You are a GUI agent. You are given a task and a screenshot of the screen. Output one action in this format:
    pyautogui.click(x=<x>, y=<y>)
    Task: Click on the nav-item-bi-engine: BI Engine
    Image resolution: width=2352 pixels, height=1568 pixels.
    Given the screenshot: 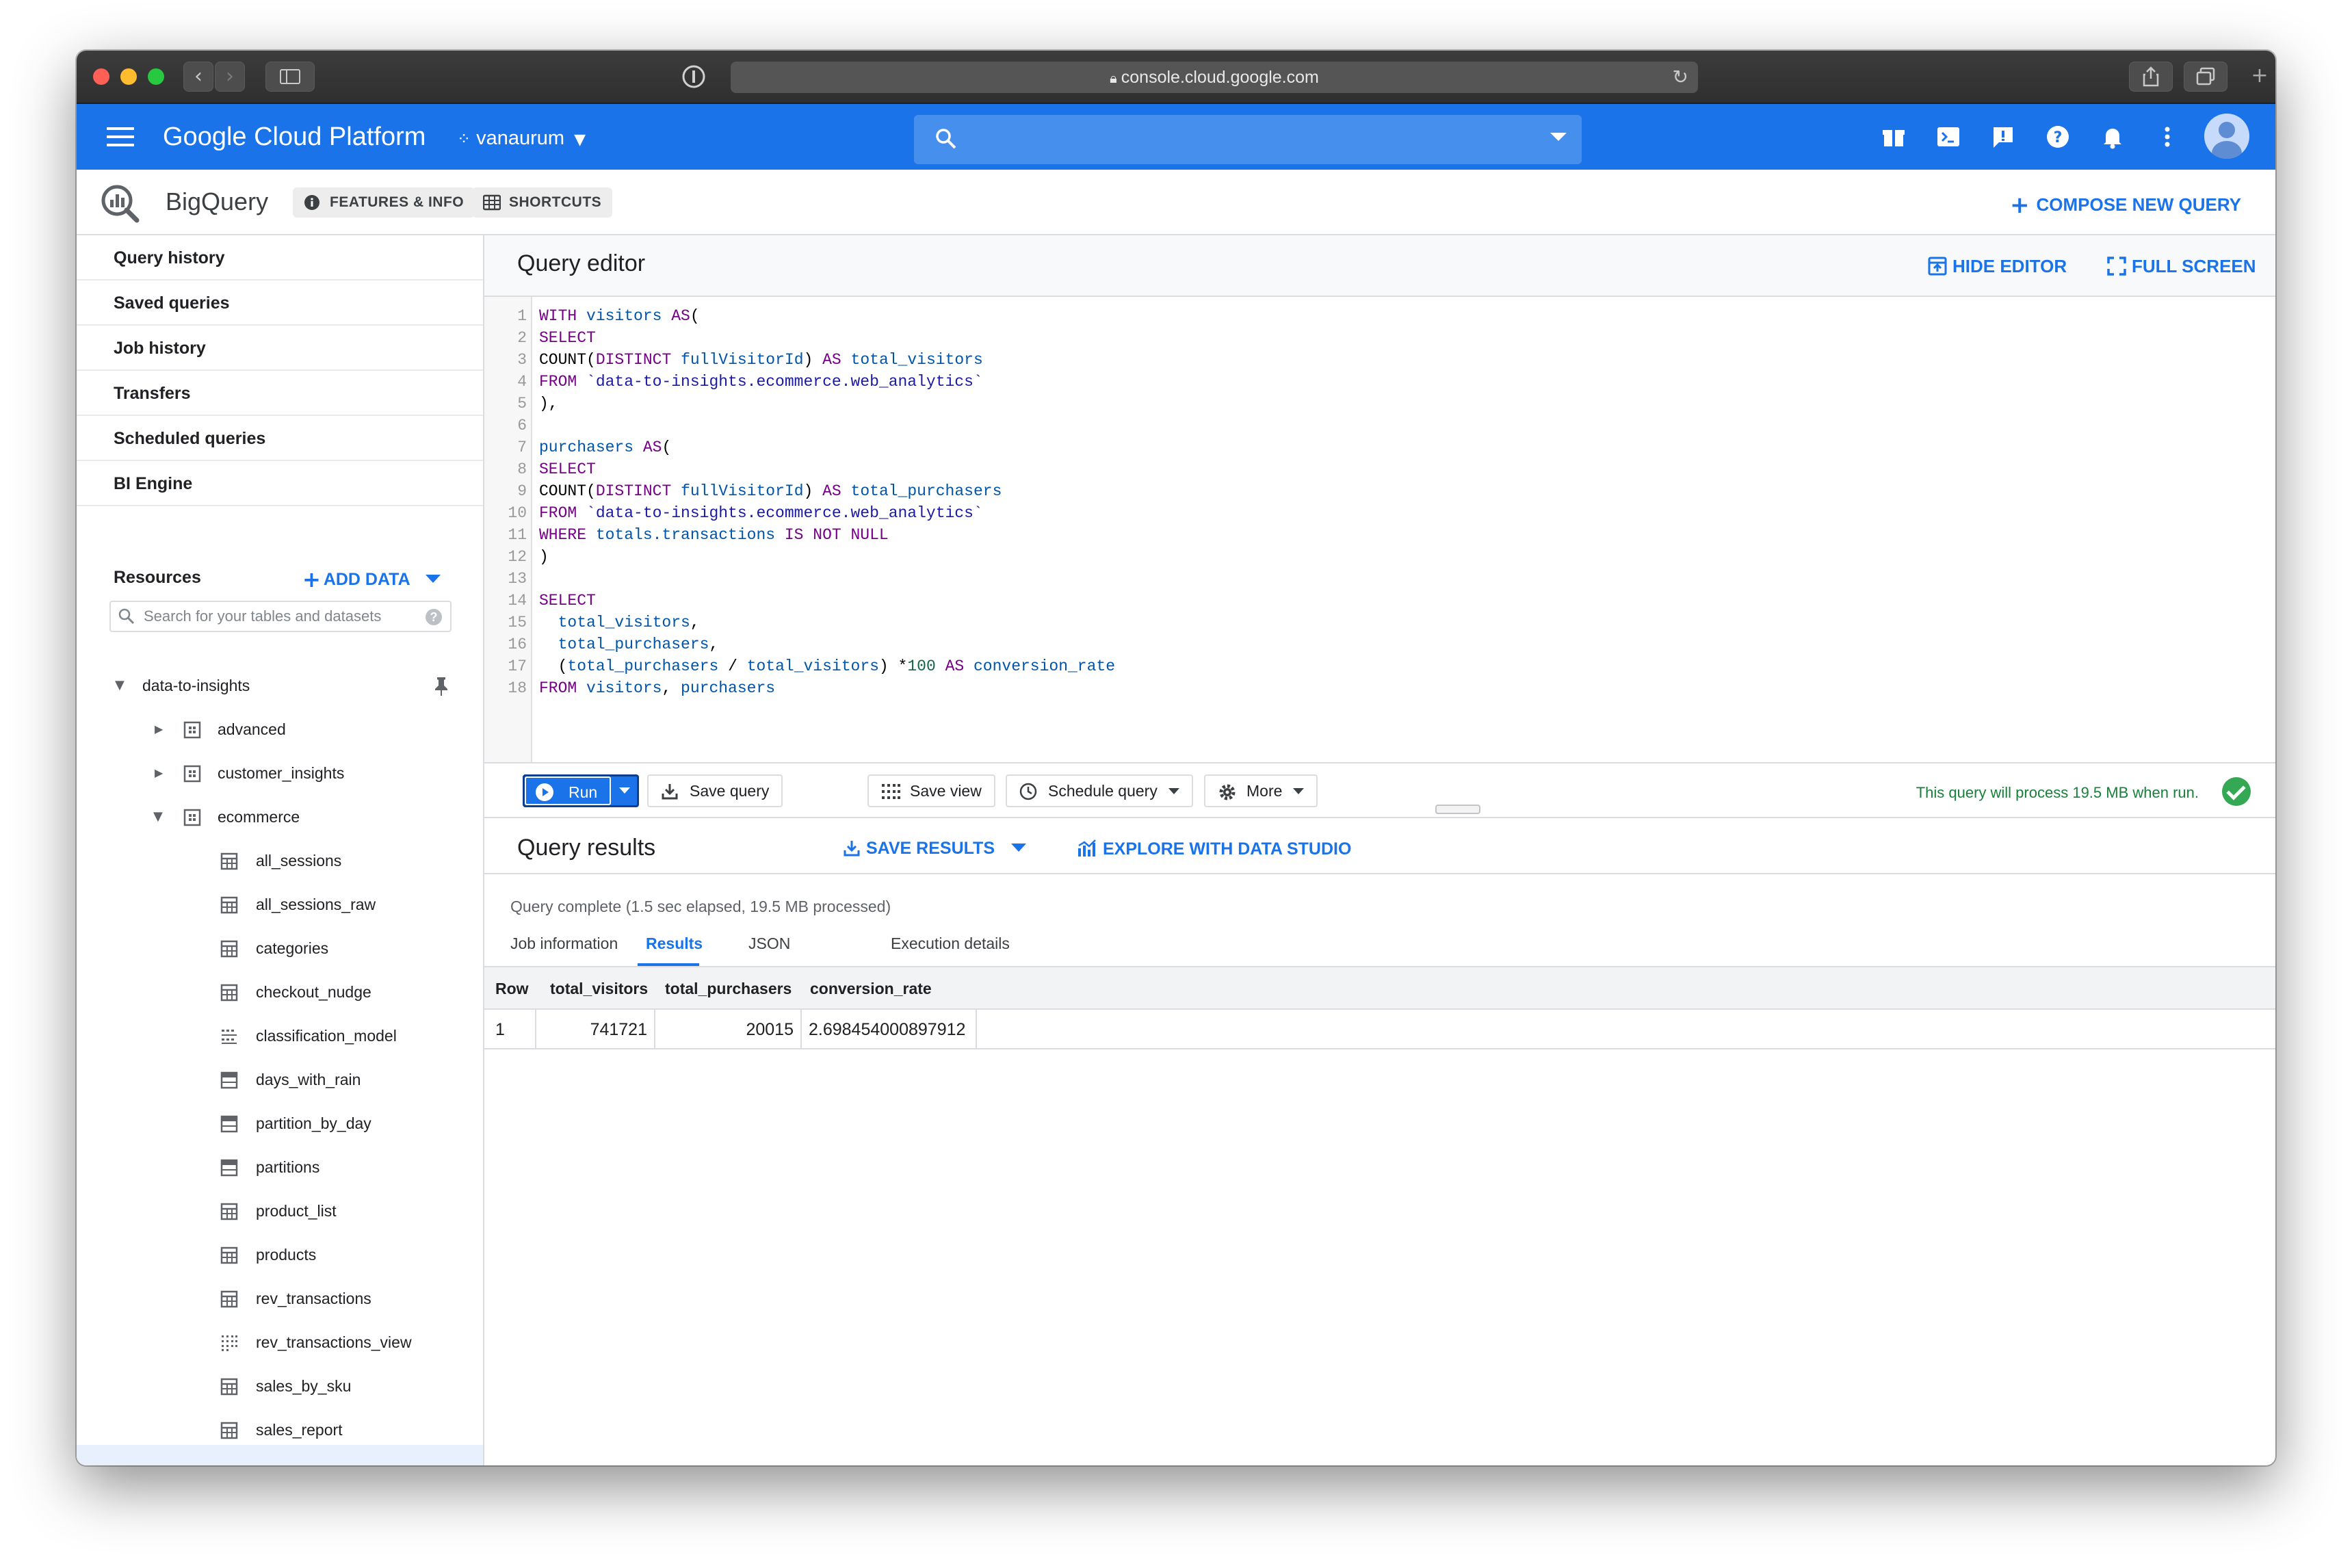 What is the action you would take?
    pyautogui.click(x=280, y=483)
    